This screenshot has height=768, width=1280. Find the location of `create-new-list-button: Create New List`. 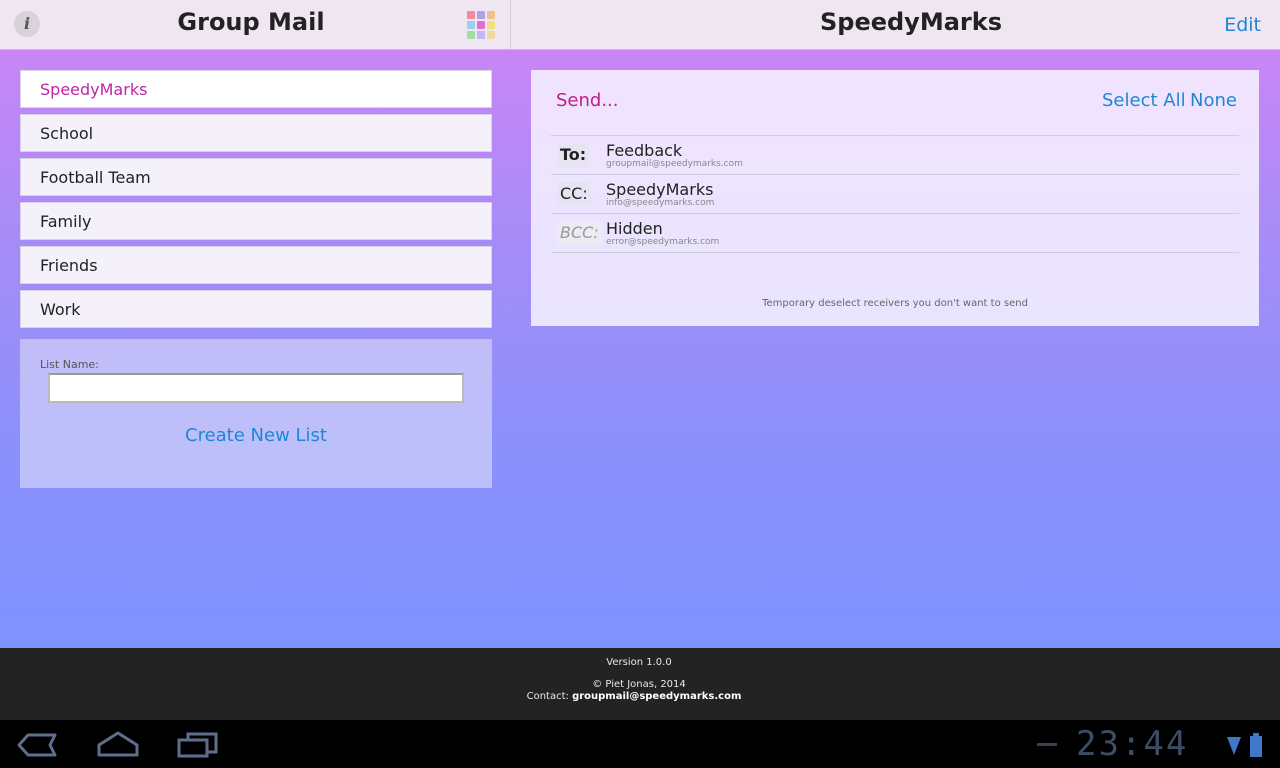

create-new-list-button: Create New List is located at coordinates (256, 435).